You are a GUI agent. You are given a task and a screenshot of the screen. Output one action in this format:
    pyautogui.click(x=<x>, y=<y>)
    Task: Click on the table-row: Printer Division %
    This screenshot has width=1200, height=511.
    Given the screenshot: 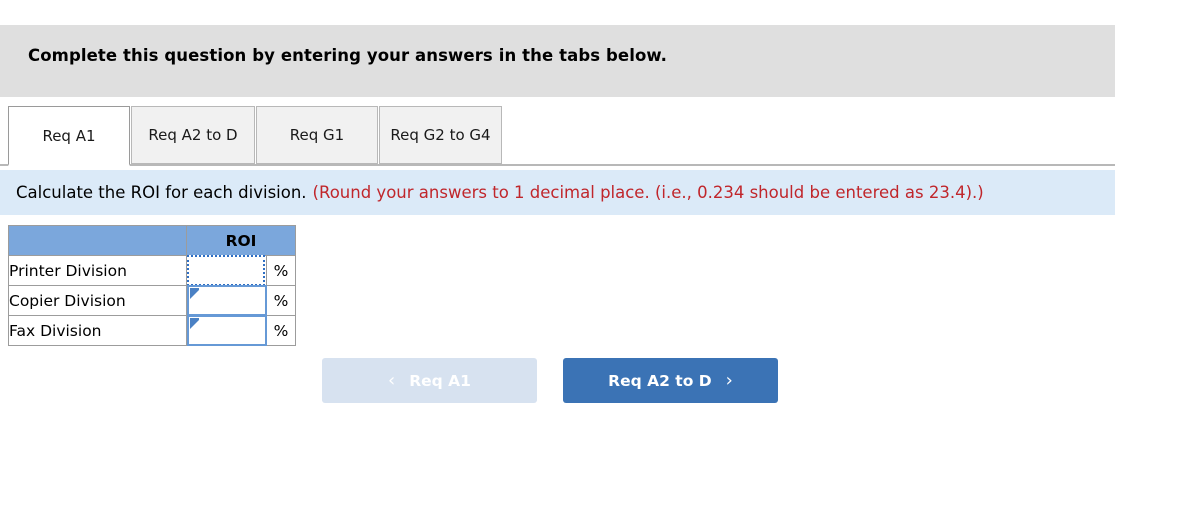 What is the action you would take?
    pyautogui.click(x=152, y=270)
    